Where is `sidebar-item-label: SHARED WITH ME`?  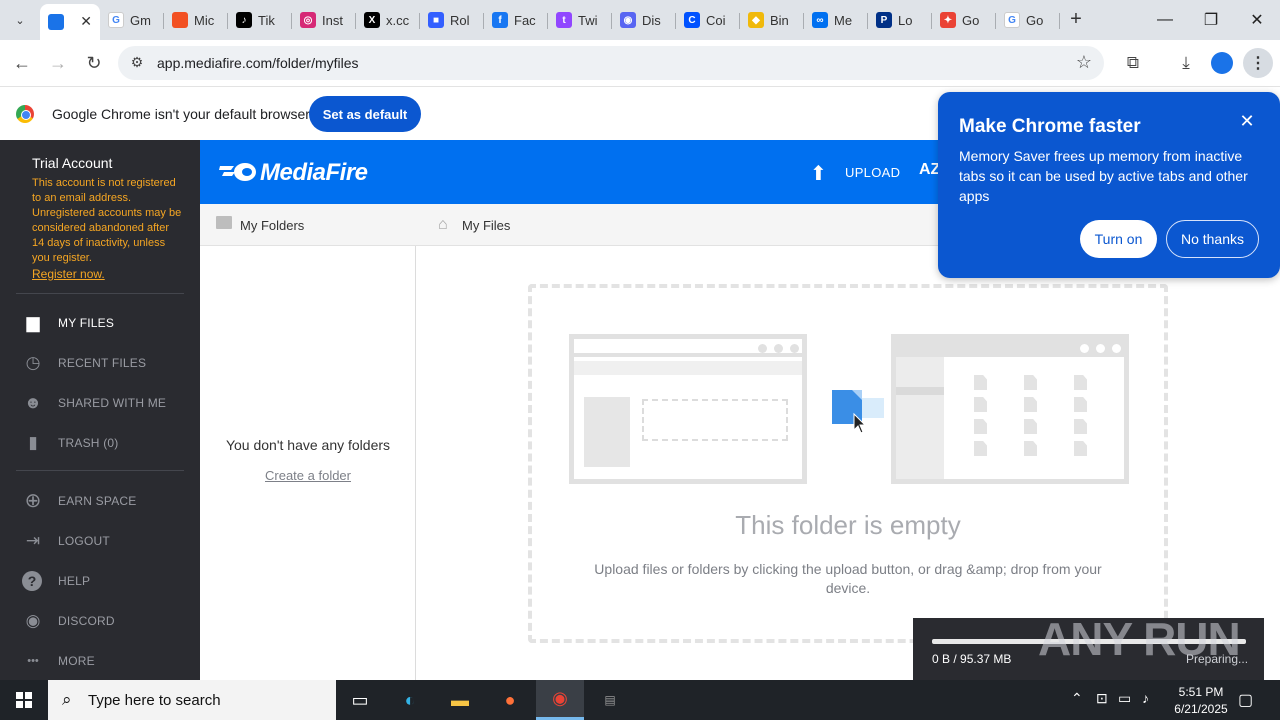 sidebar-item-label: SHARED WITH ME is located at coordinates (112, 403).